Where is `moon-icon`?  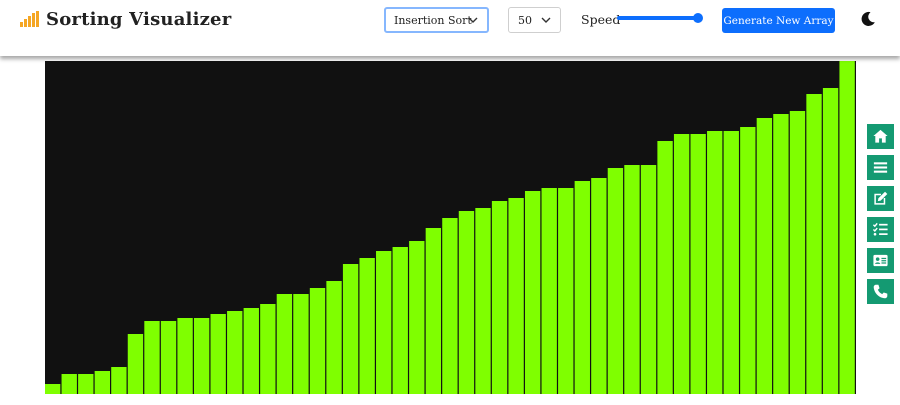
moon-icon is located at coordinates (868, 19).